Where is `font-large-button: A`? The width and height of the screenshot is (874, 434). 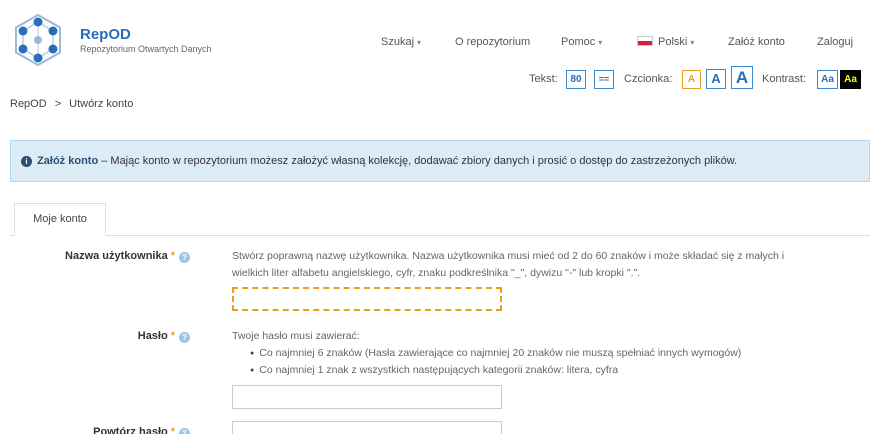
font-large-button: A is located at coordinates (742, 77).